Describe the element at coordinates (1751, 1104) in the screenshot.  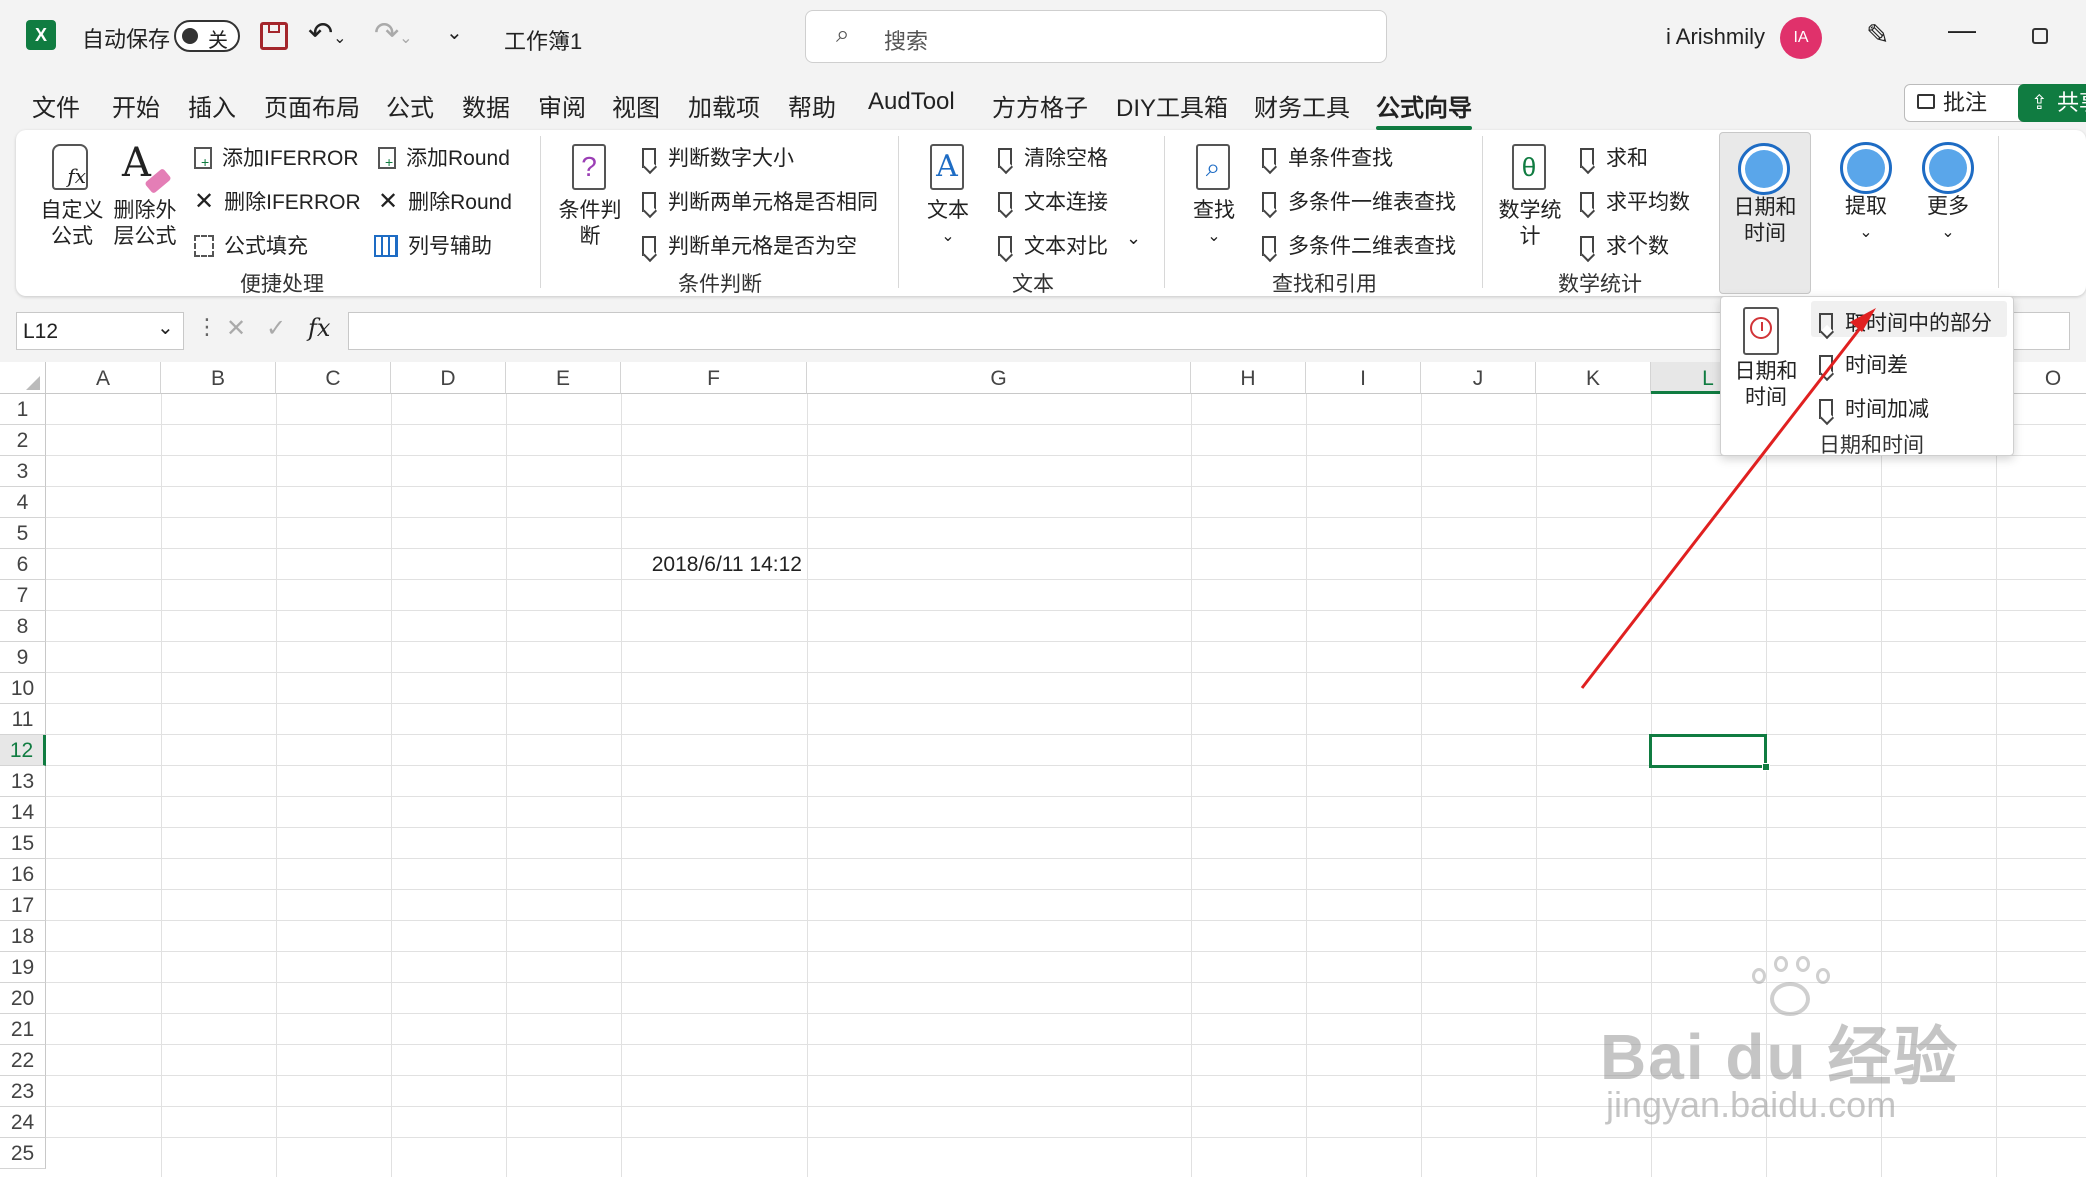
I see `watermark-url: jingyan.baidu.com` at that location.